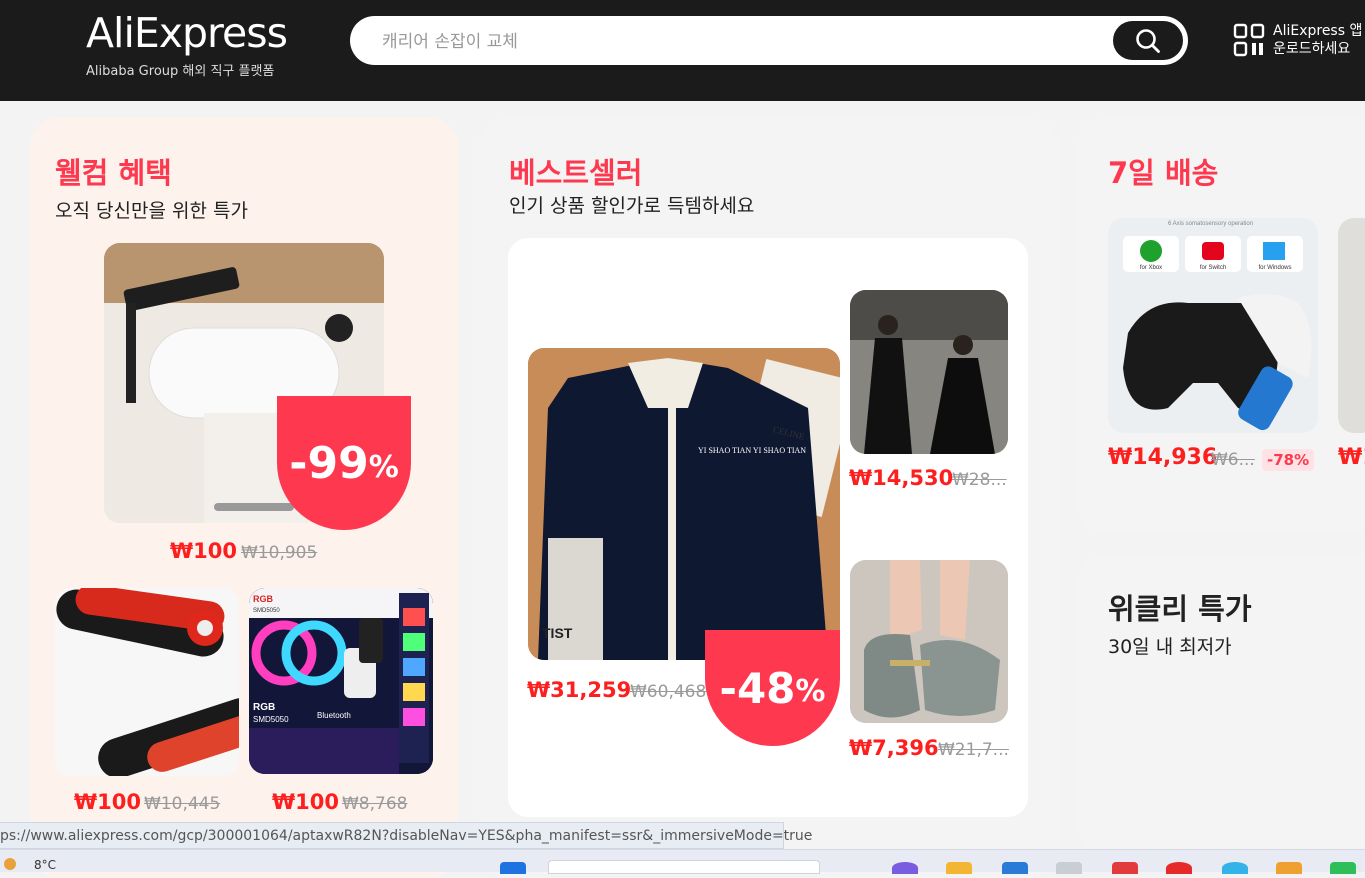 The image size is (1365, 878). What do you see at coordinates (1180, 609) in the screenshot?
I see `weekly-title: 위클리 특가` at bounding box center [1180, 609].